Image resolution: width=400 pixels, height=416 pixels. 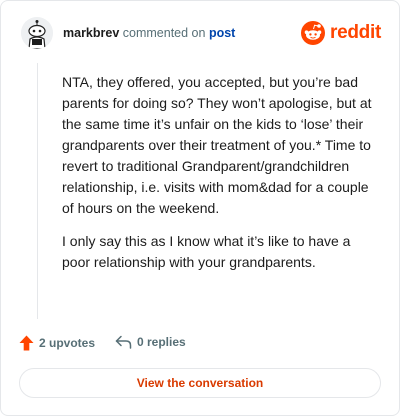 I want to click on post-link: post, so click(x=222, y=33).